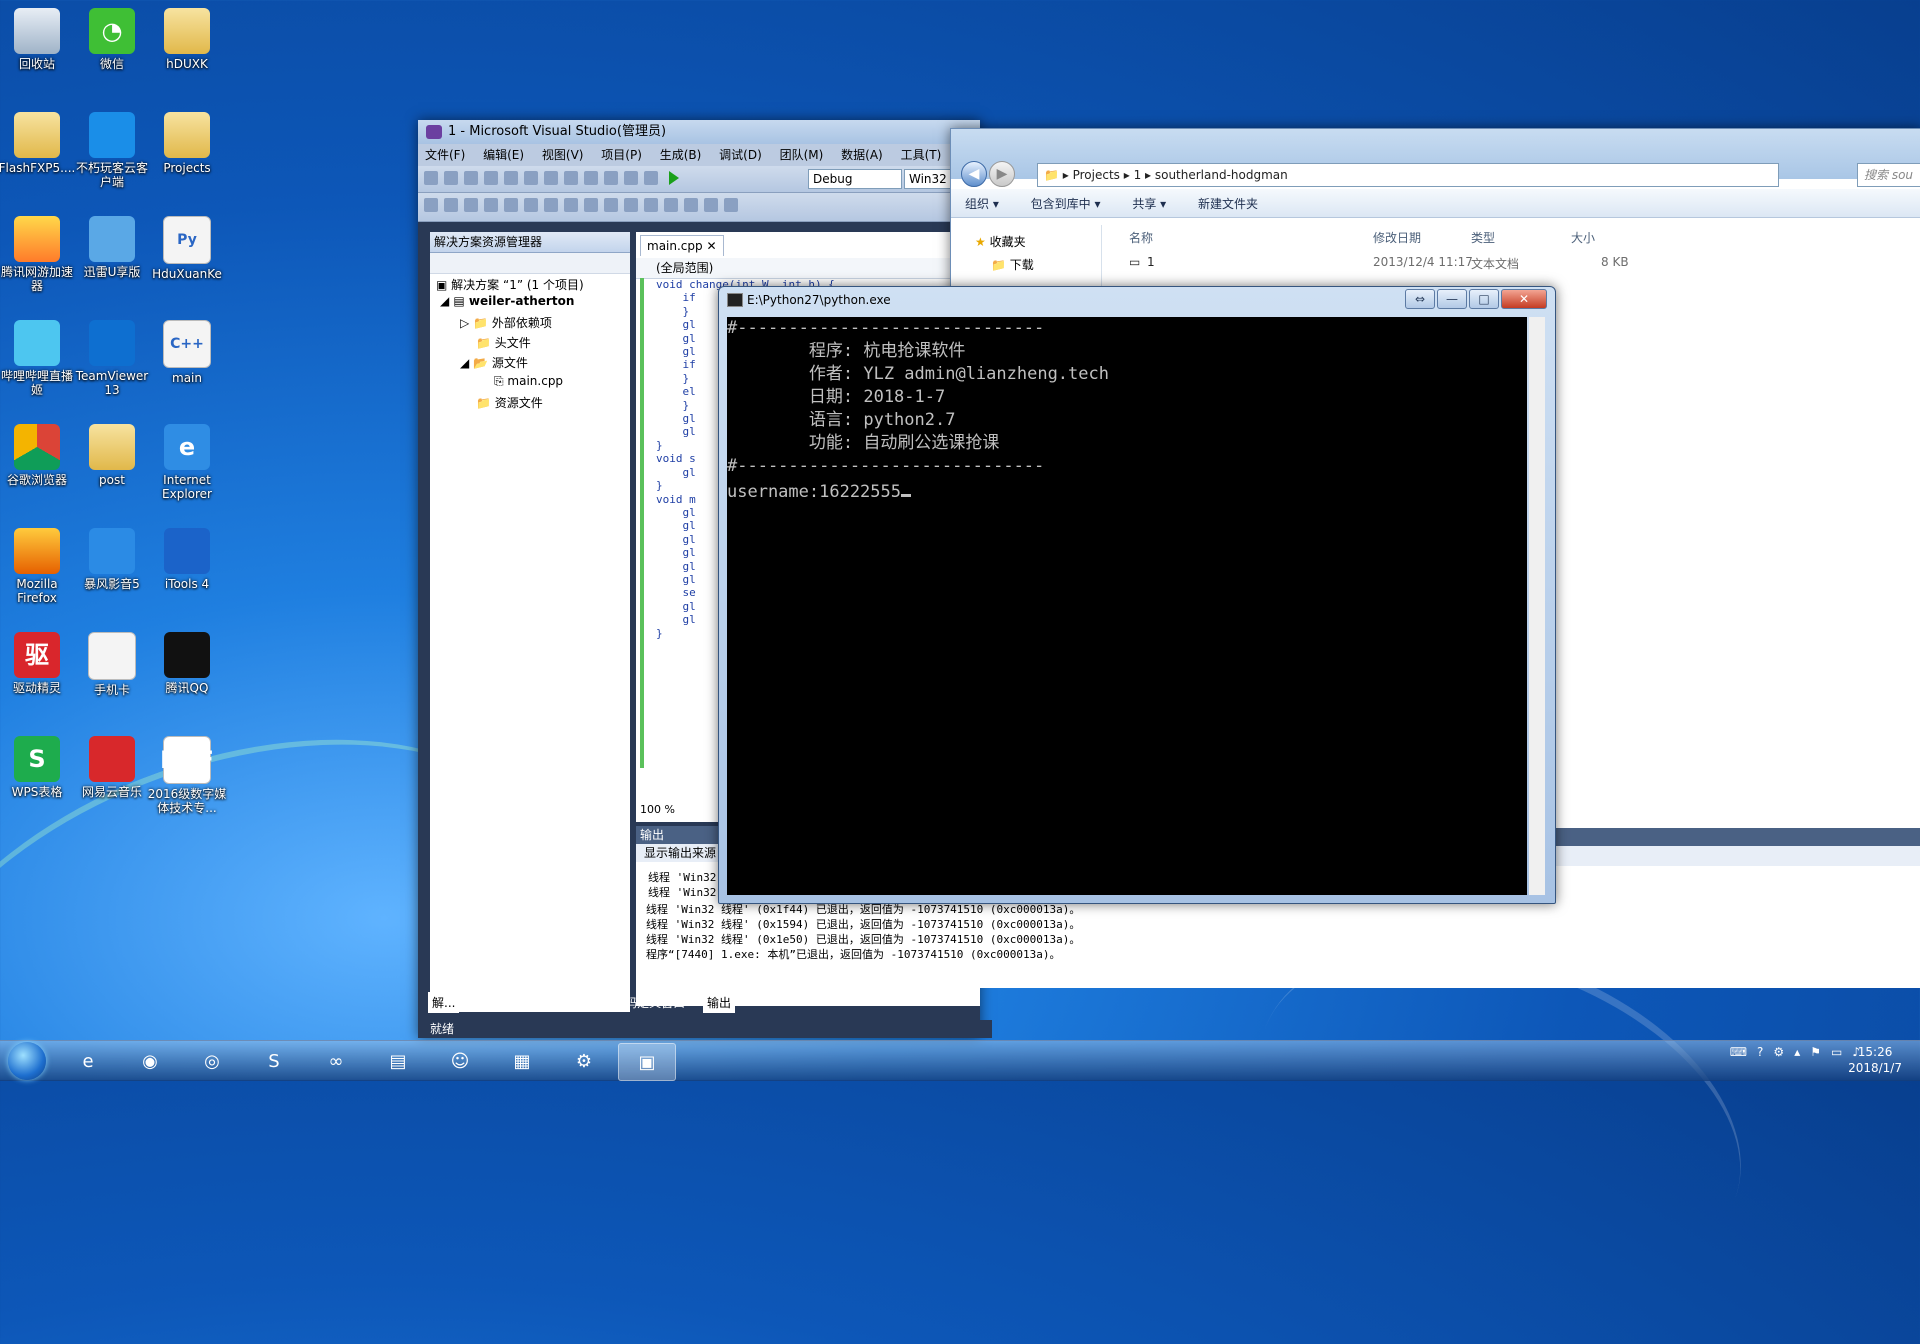 This screenshot has width=1920, height=1344. I want to click on navigate-back-icon, so click(631, 178).